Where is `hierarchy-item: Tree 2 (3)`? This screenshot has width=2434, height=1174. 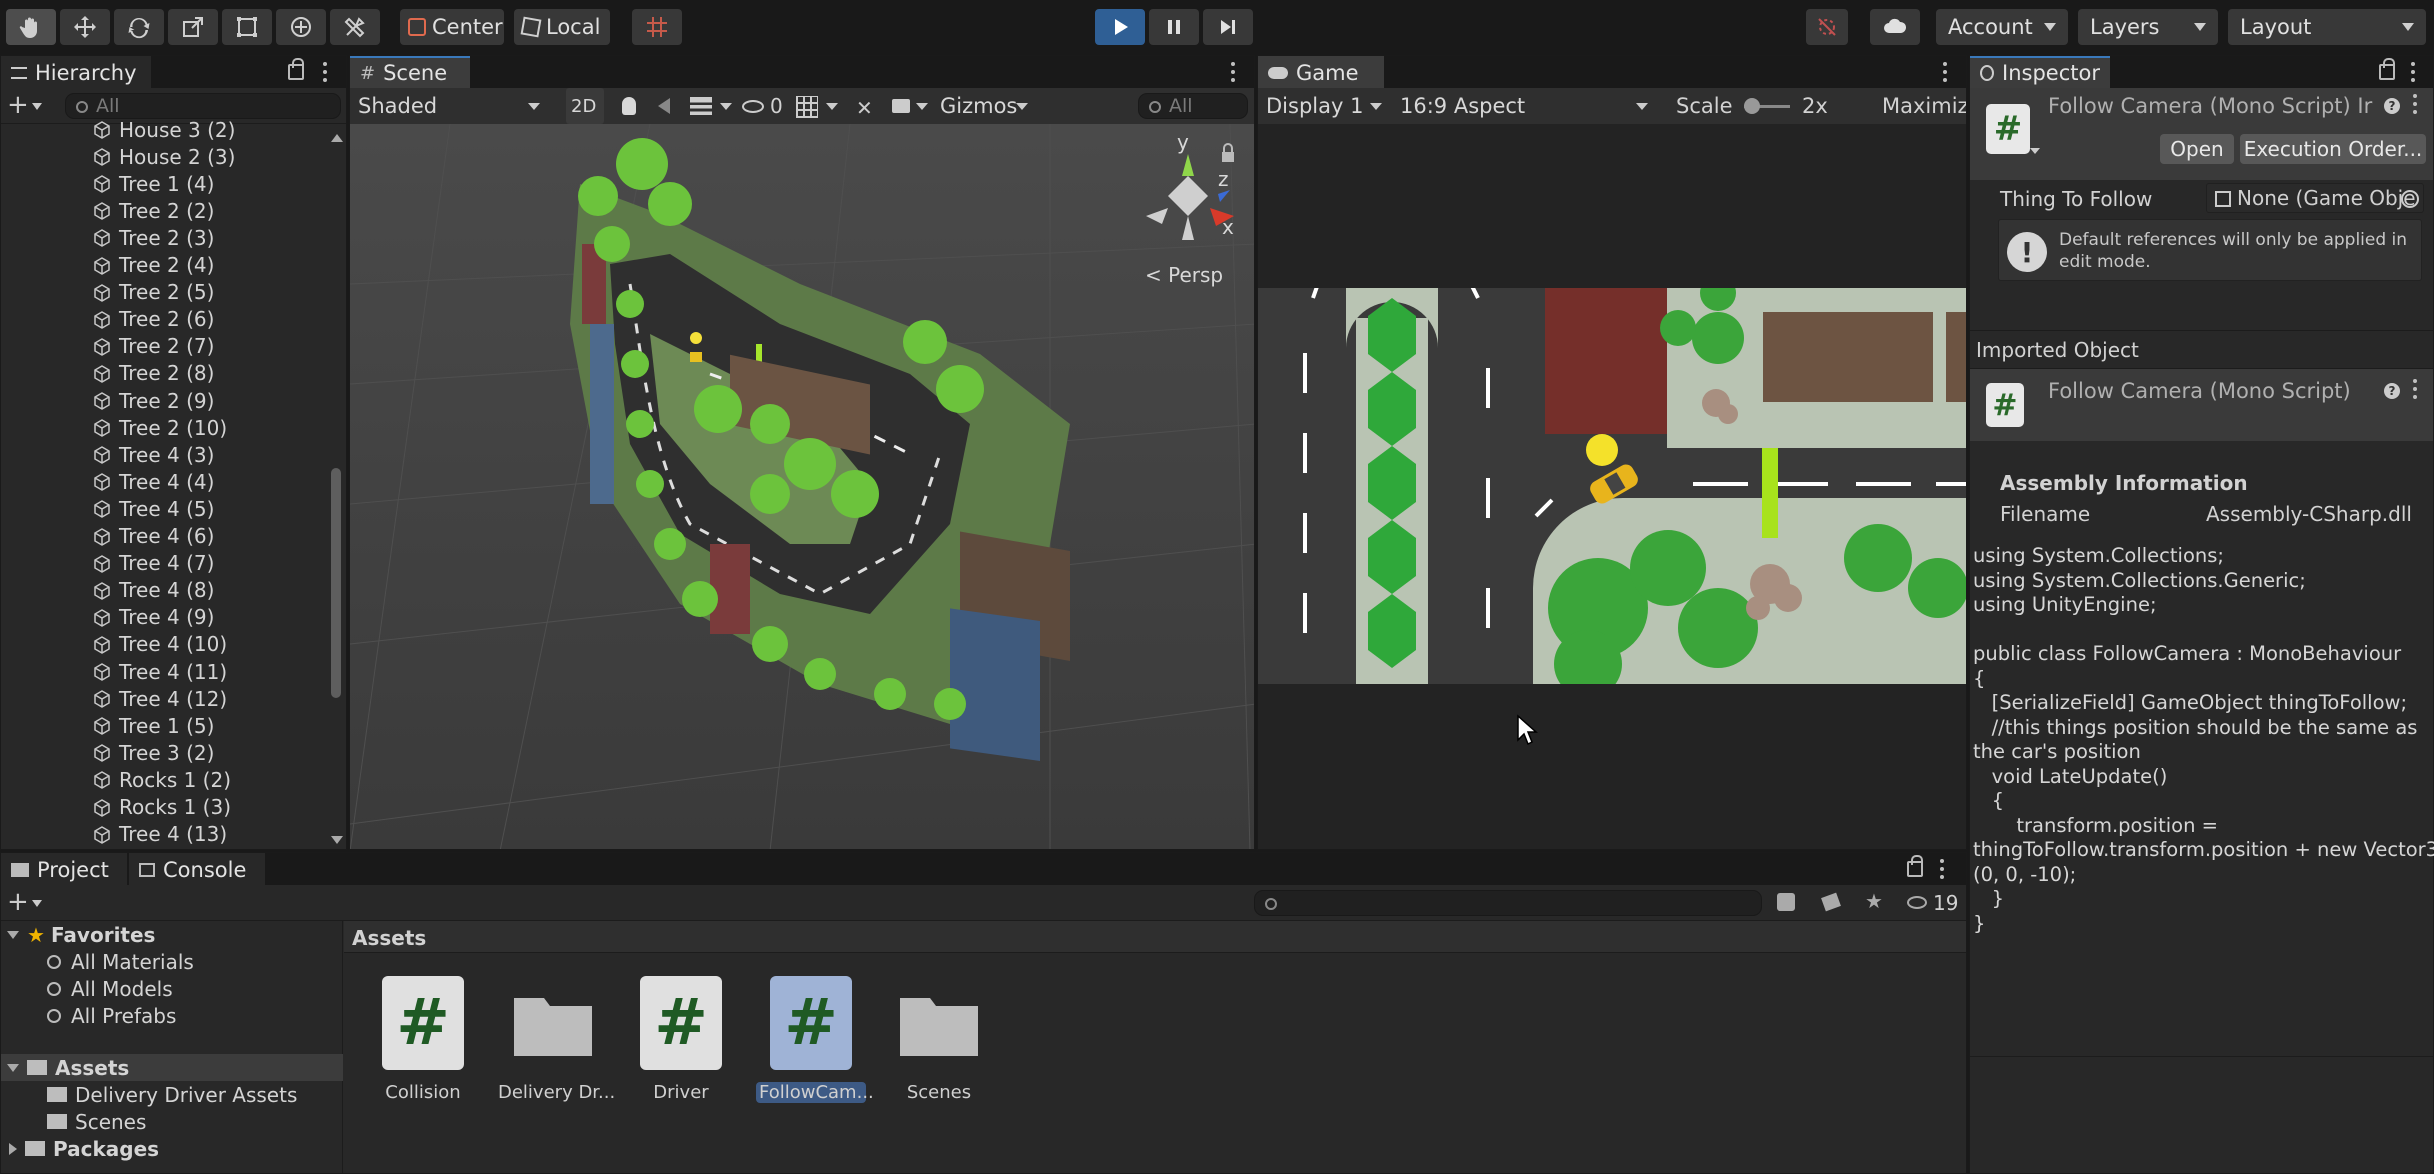
hierarchy-item: Tree 2 (3) is located at coordinates (154, 237).